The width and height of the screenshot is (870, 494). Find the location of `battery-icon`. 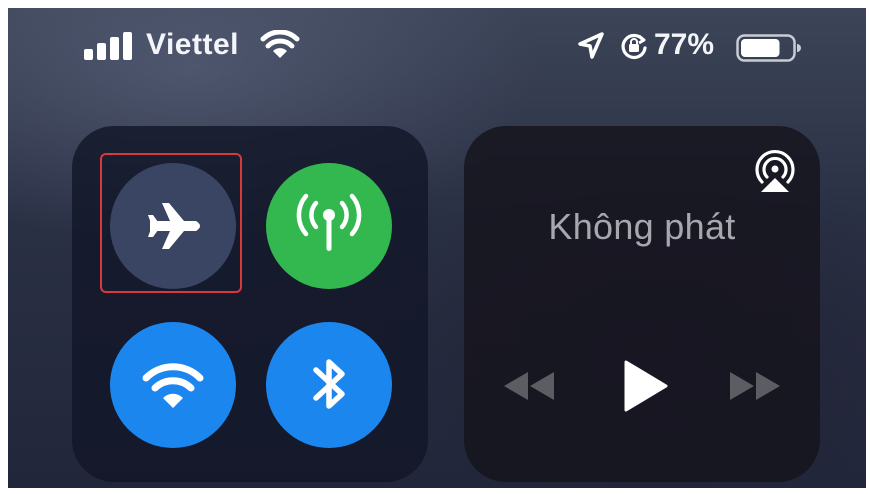

battery-icon is located at coordinates (768, 48).